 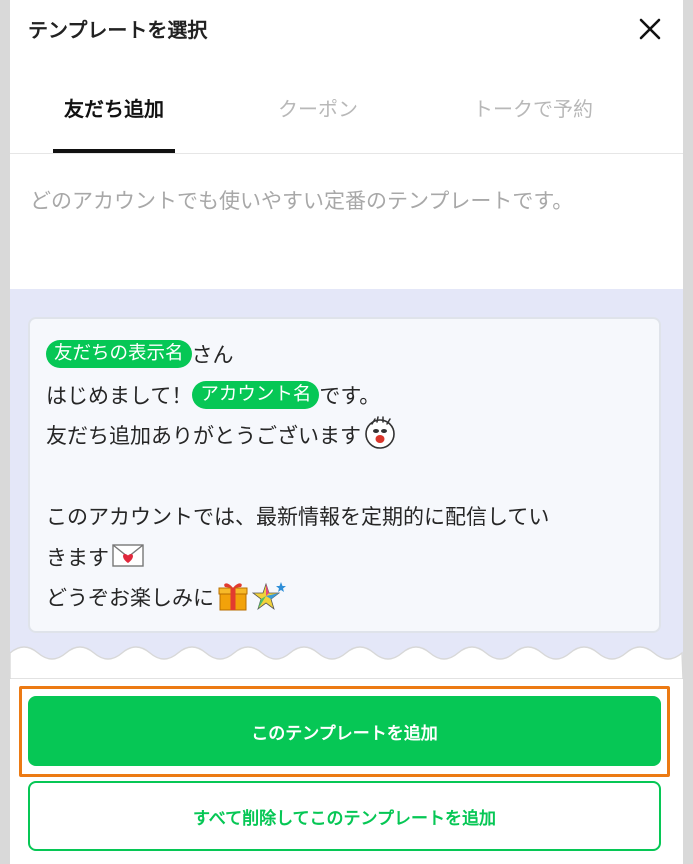 I want to click on close-icon, so click(x=650, y=29).